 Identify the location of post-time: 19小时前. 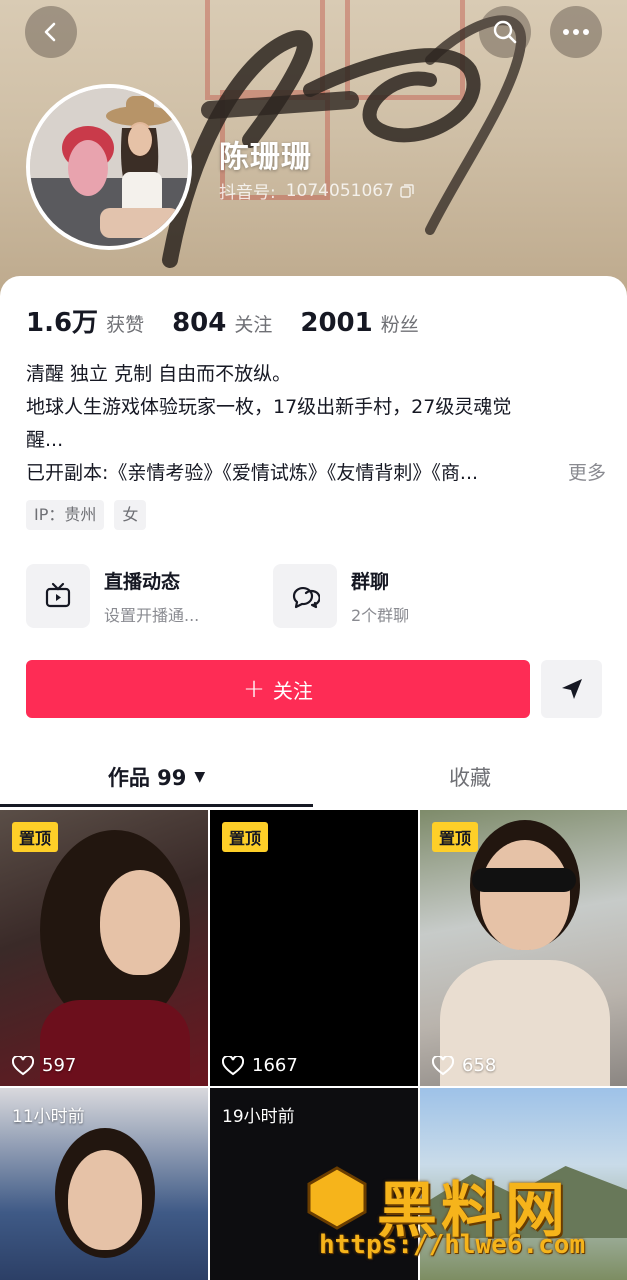
(258, 1117).